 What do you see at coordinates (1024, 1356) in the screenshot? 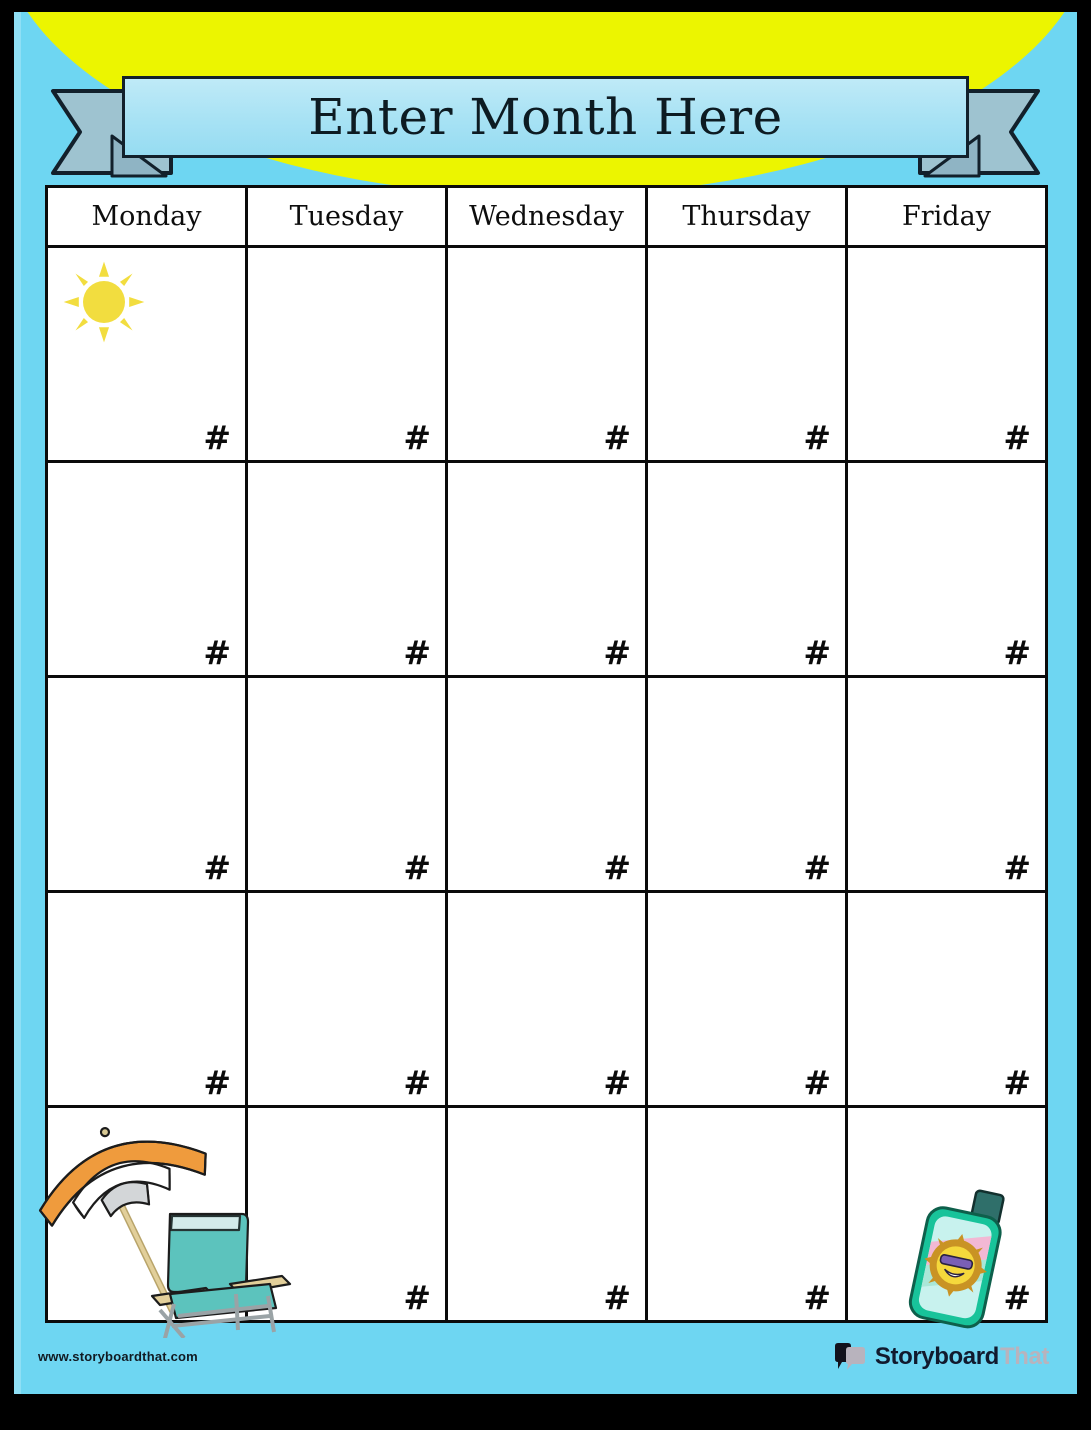
I see `logo-text-that: That` at bounding box center [1024, 1356].